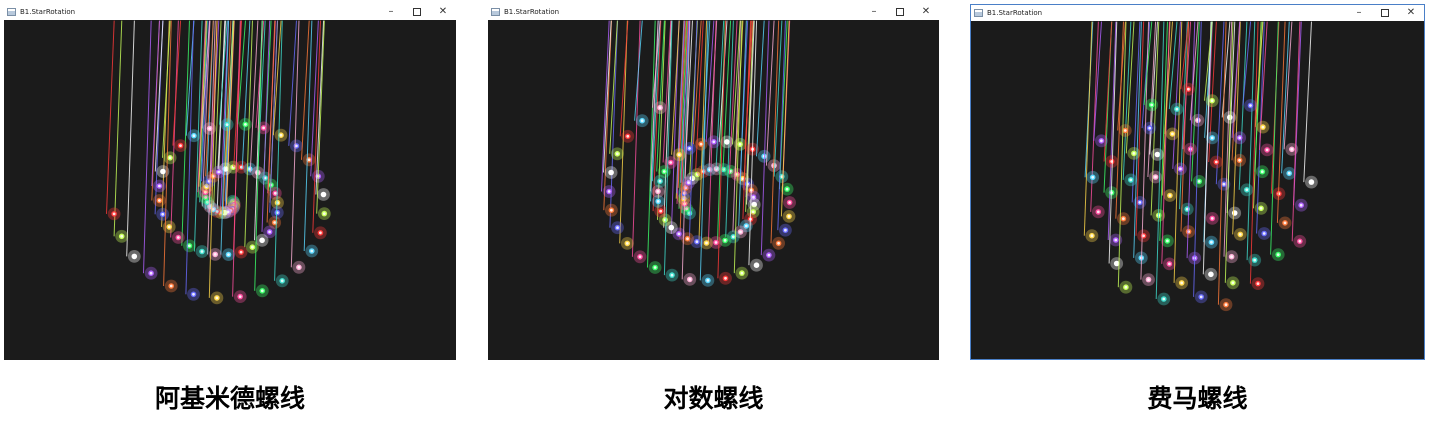 This screenshot has width=1430, height=422. I want to click on caption-fermat: 费马螺线, so click(1197, 398).